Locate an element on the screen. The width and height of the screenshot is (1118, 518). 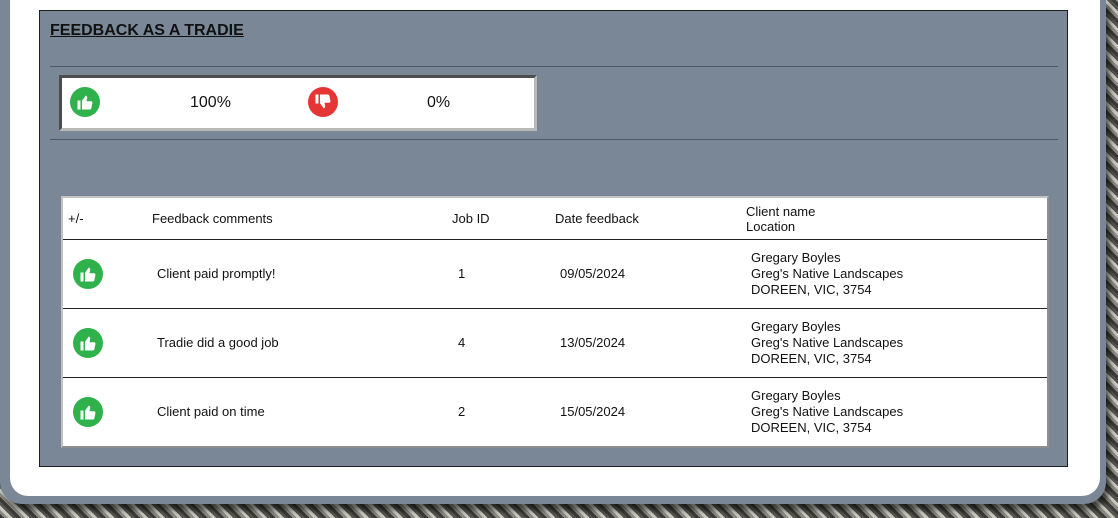
feedback-comment: Client paid on time is located at coordinates (211, 411).